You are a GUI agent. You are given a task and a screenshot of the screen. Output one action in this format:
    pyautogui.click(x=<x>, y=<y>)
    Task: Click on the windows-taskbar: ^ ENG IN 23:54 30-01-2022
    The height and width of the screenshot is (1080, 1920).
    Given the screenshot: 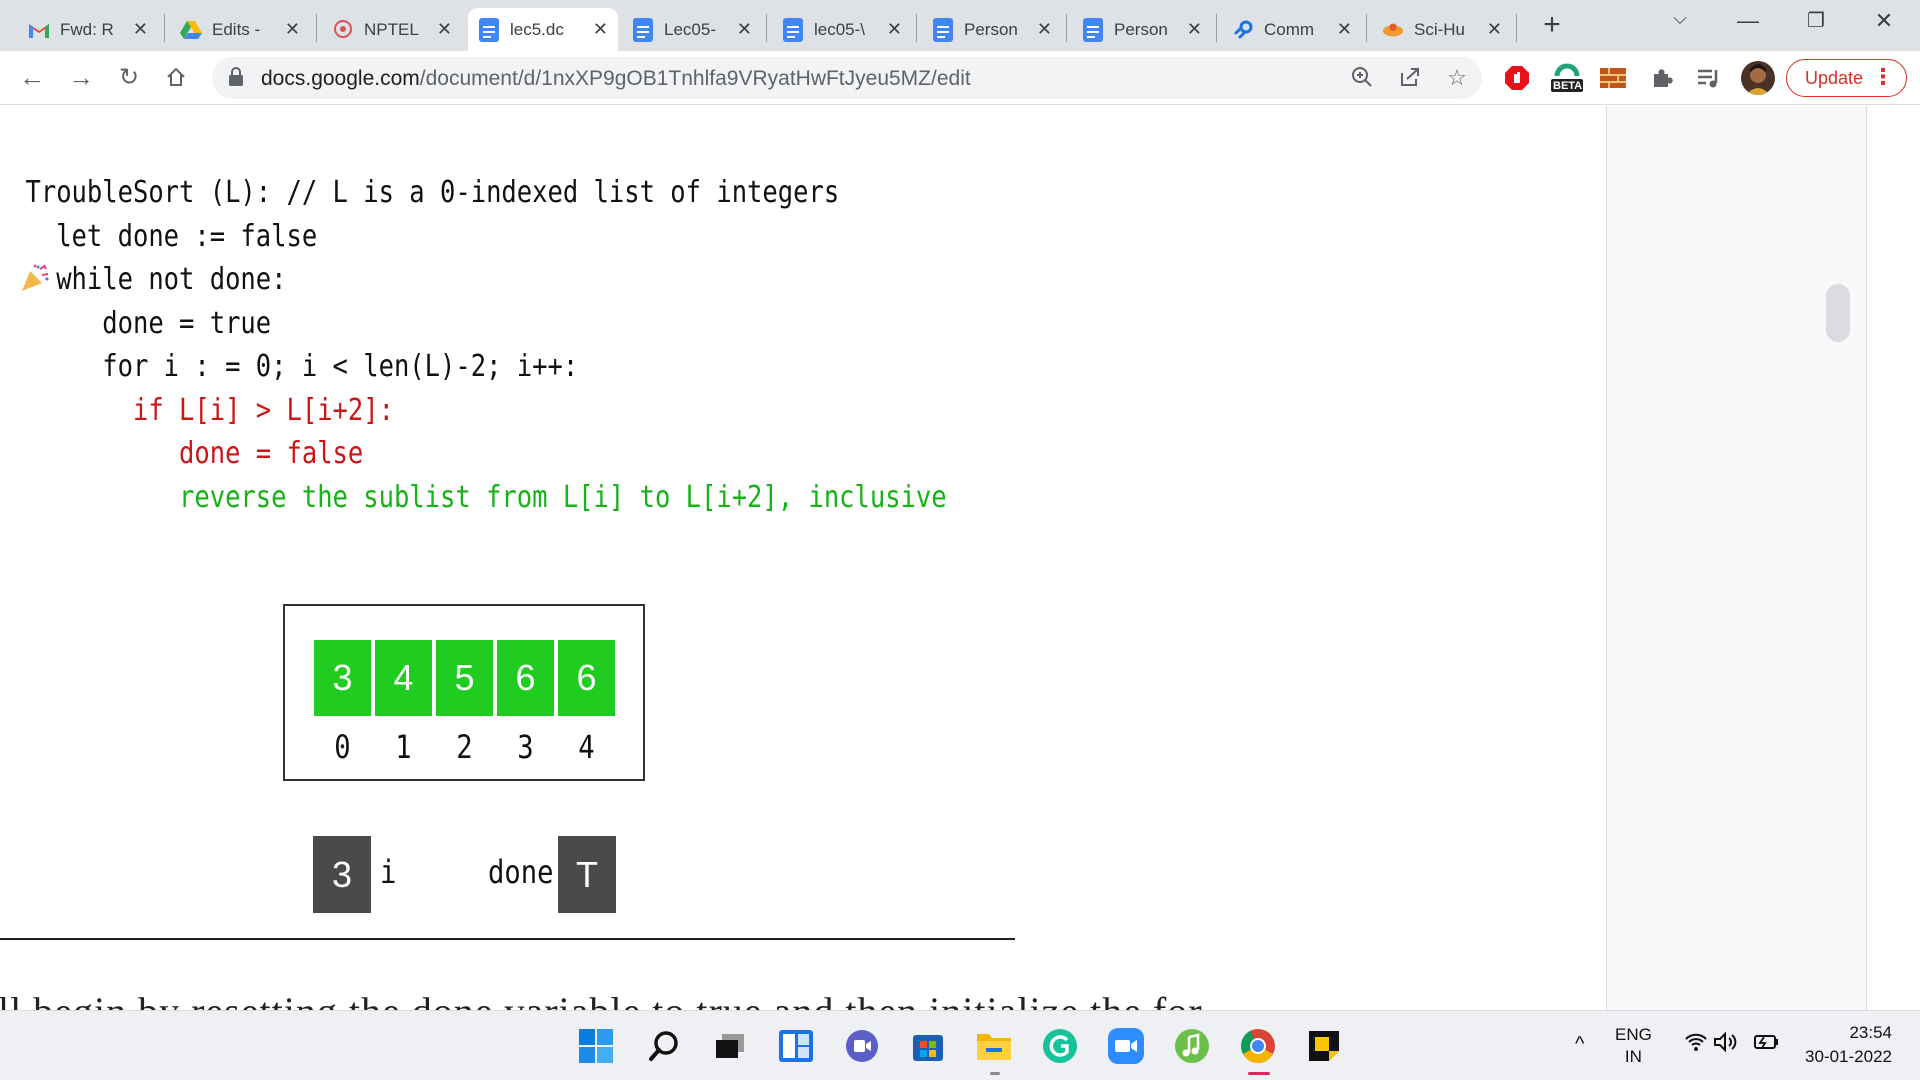 What is the action you would take?
    pyautogui.click(x=960, y=1045)
    